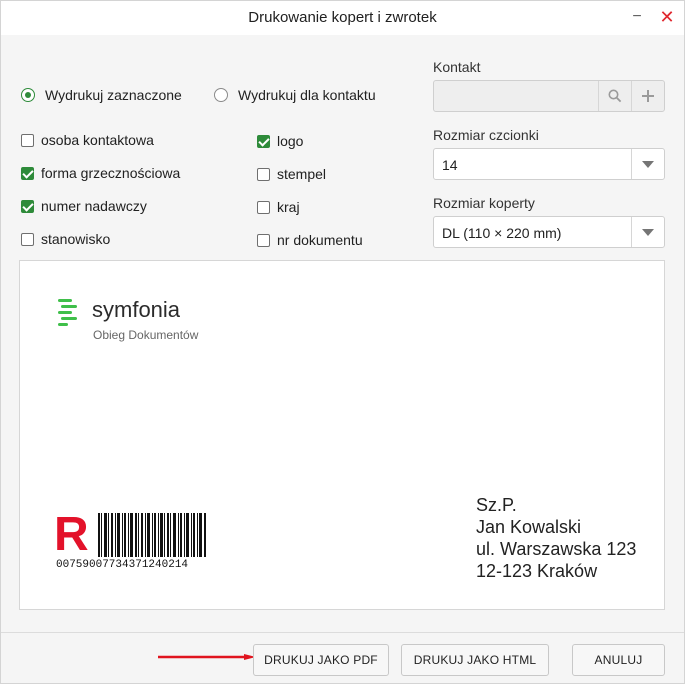  Describe the element at coordinates (207, 657) in the screenshot. I see `annotation-arrow-icon` at that location.